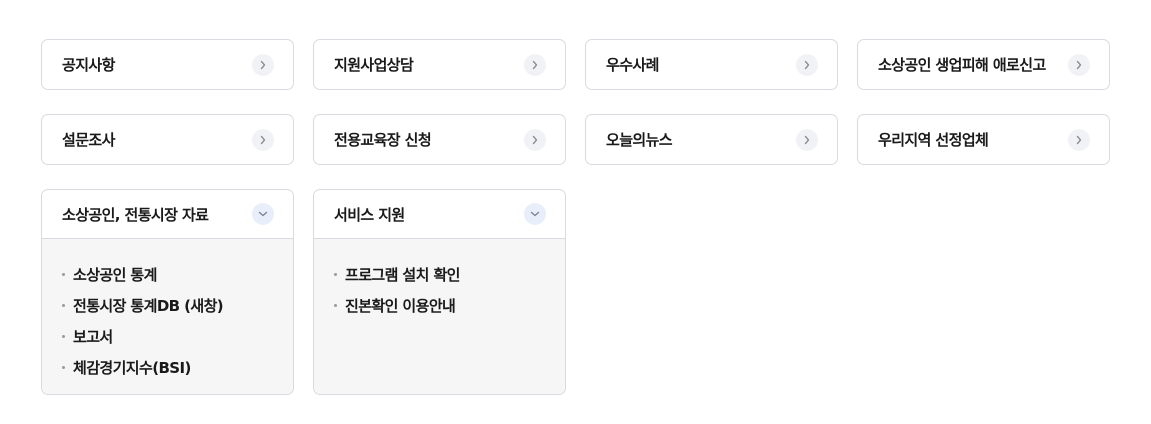 Image resolution: width=1151 pixels, height=424 pixels. I want to click on card-title: 공지사항, so click(88, 65).